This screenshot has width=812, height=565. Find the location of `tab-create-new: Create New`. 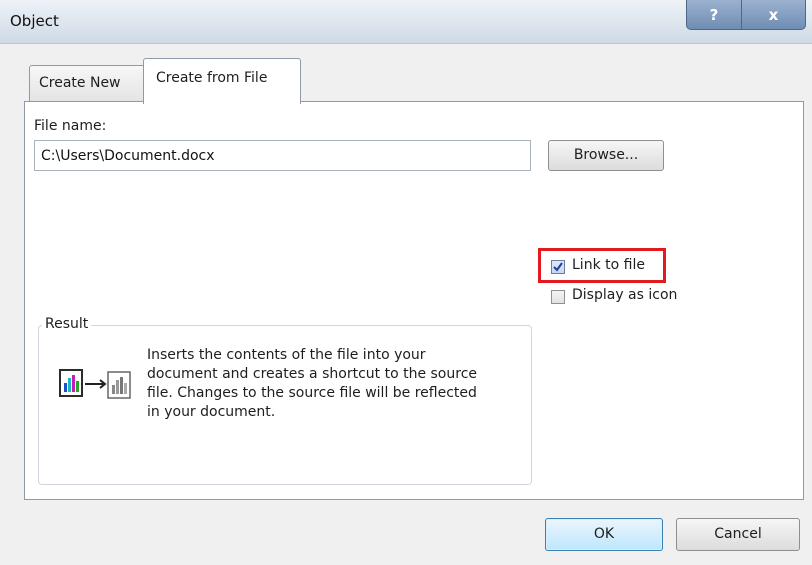

tab-create-new: Create New is located at coordinates (87, 83).